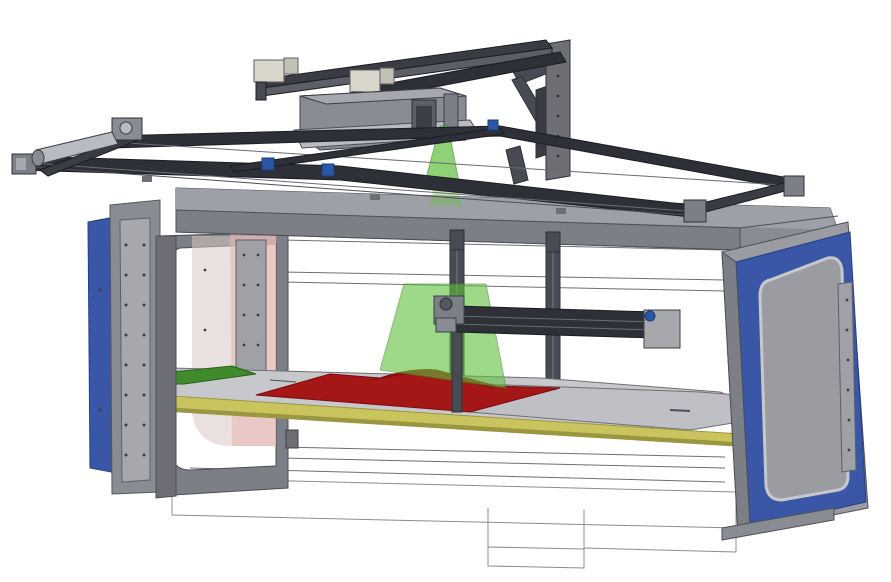  What do you see at coordinates (795, 381) in the screenshot?
I see `flume-end-frame-right` at bounding box center [795, 381].